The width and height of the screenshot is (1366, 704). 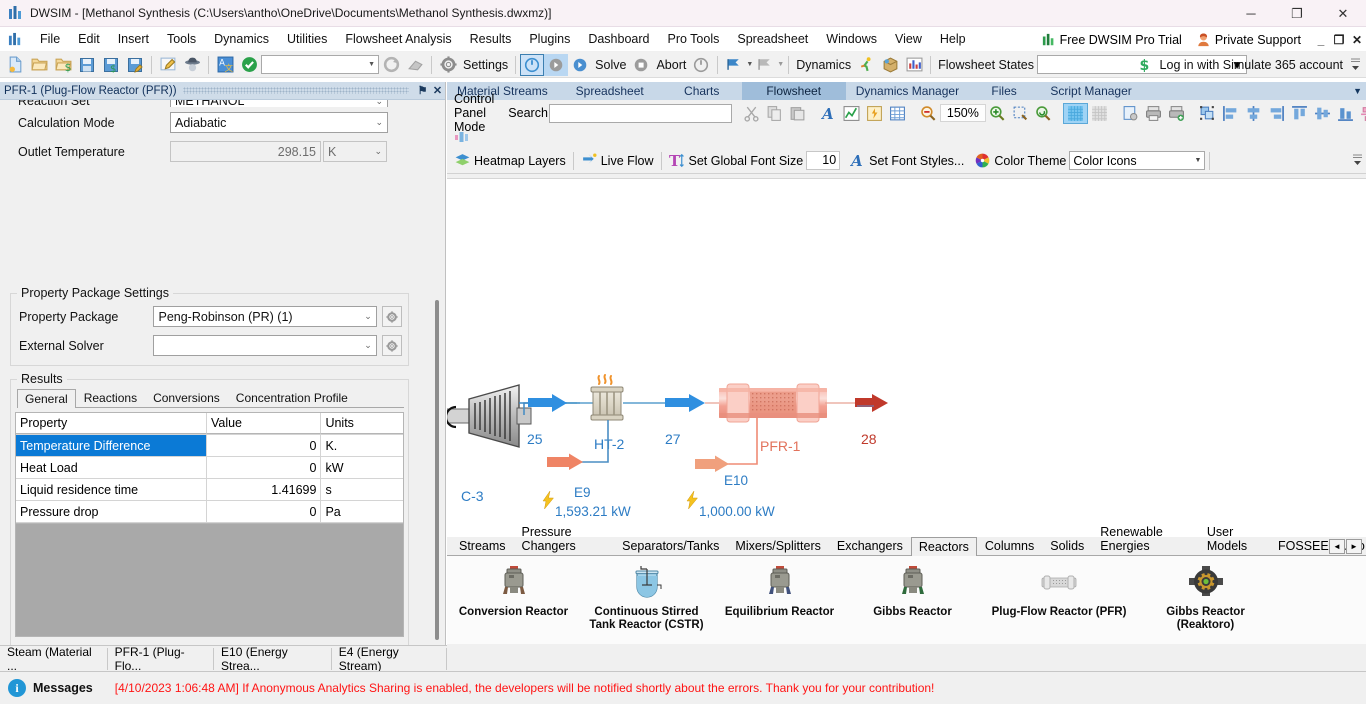 What do you see at coordinates (50, 39) in the screenshot?
I see `menu-item-file: File` at bounding box center [50, 39].